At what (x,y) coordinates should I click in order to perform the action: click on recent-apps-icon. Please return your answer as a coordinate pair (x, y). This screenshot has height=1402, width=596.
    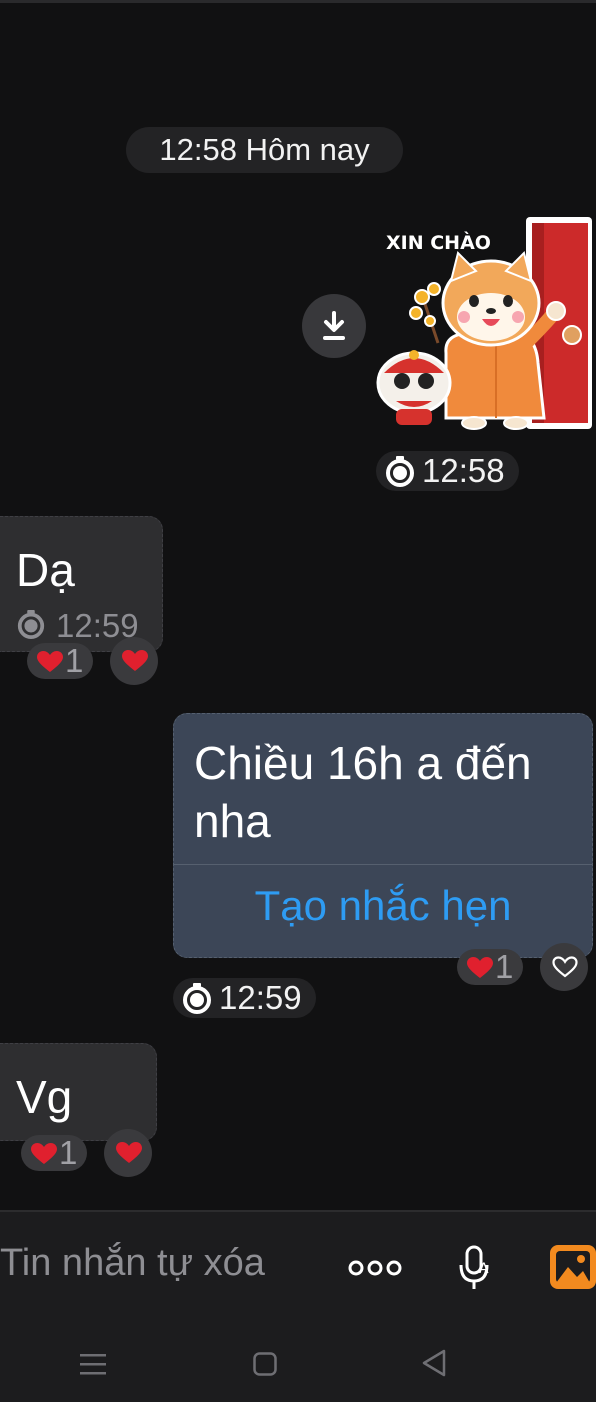
    Looking at the image, I should click on (93, 1364).